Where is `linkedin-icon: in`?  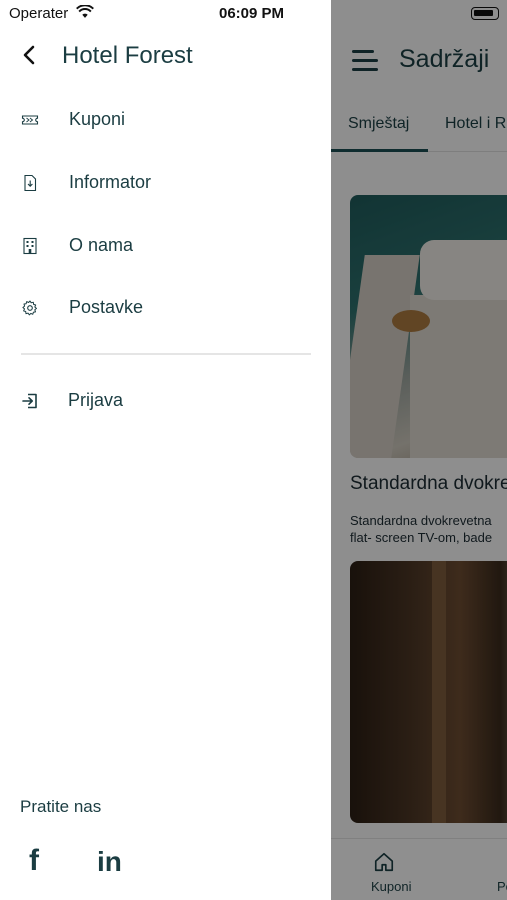
linkedin-icon: in is located at coordinates (111, 861).